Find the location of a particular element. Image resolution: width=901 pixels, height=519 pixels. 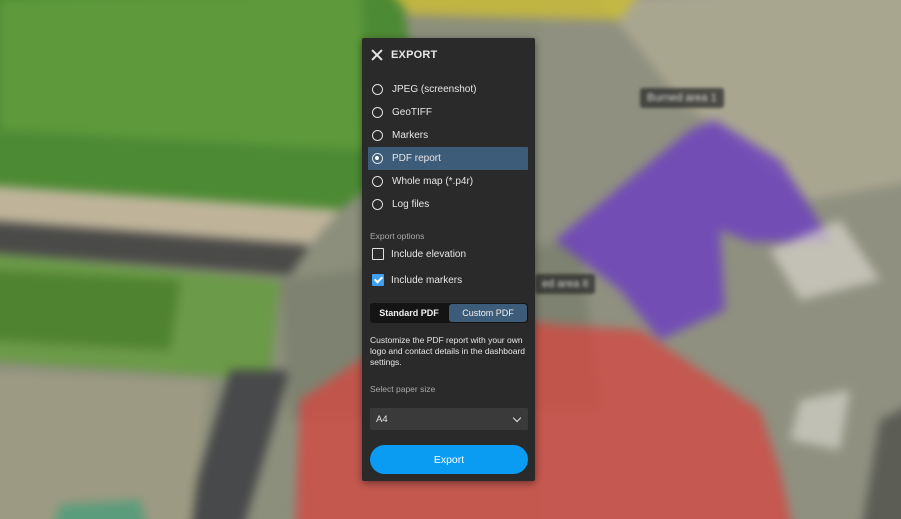

include-markers-option: Include markers is located at coordinates (417, 280).